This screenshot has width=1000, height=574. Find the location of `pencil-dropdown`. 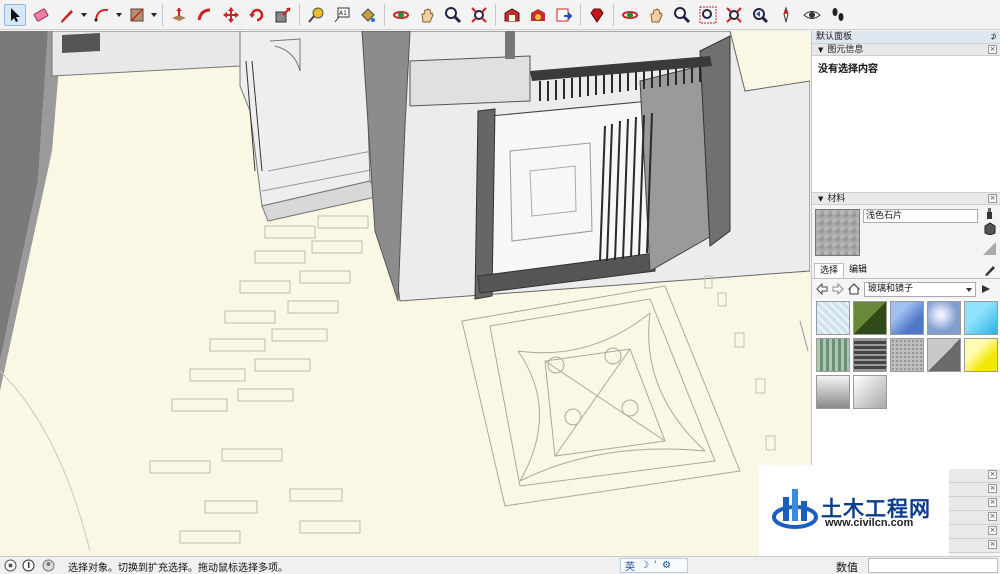

pencil-dropdown is located at coordinates (83, 15).